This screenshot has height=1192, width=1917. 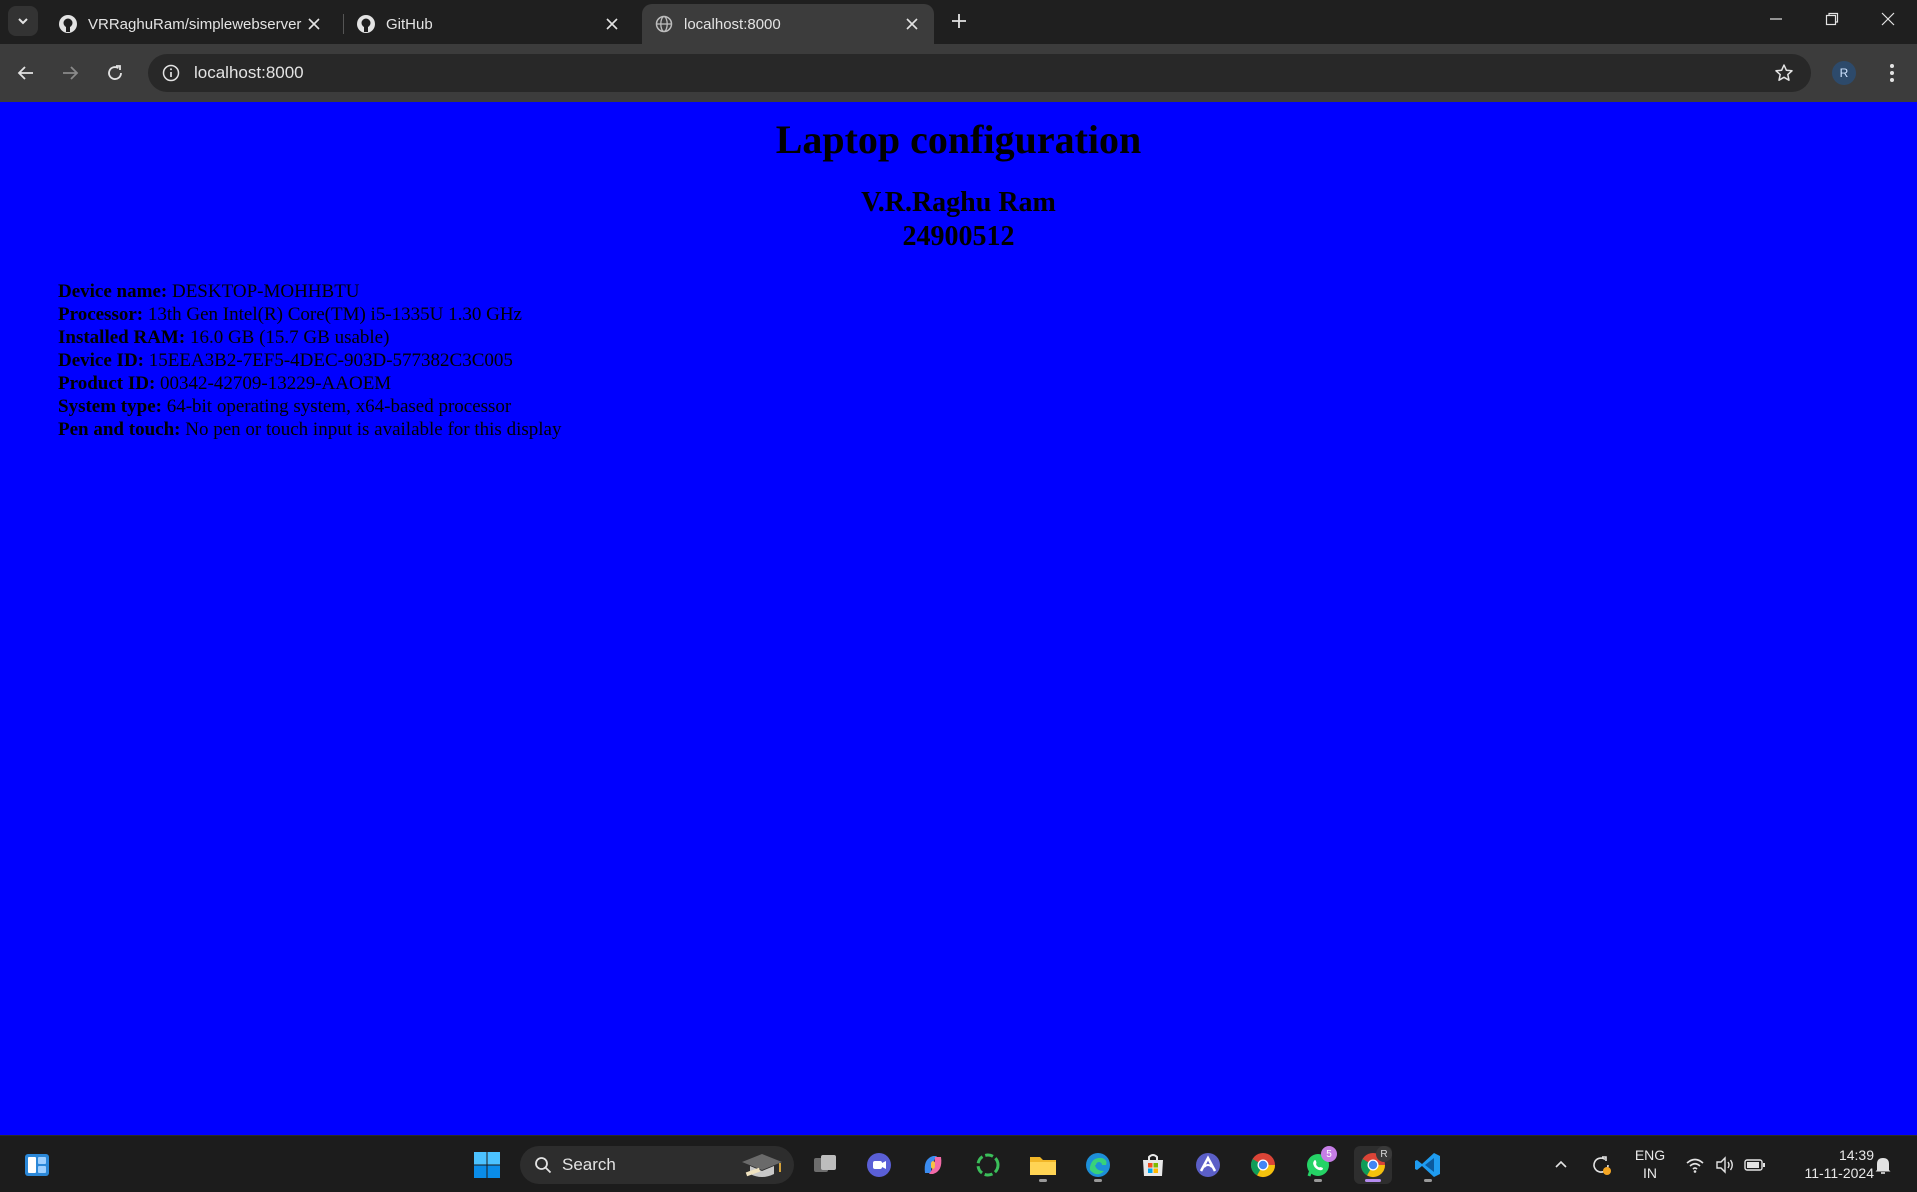 I want to click on store-icon, so click(x=1153, y=1165).